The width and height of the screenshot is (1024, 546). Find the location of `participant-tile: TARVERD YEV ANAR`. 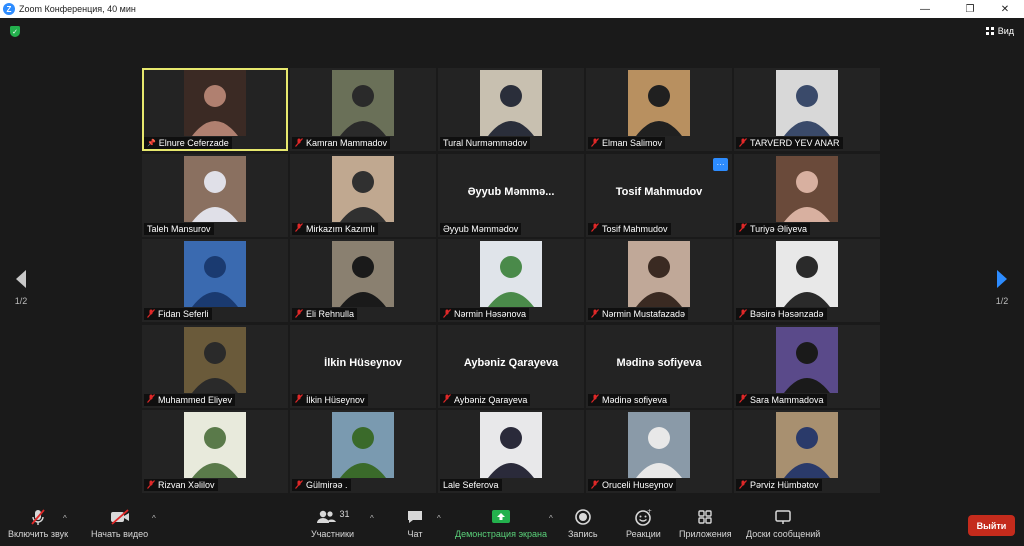

participant-tile: TARVERD YEV ANAR is located at coordinates (807, 109).